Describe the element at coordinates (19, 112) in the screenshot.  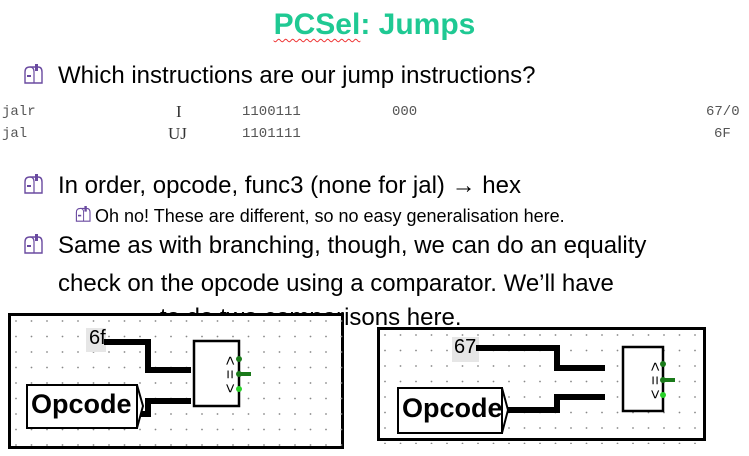
I see `cell-name: jalr` at that location.